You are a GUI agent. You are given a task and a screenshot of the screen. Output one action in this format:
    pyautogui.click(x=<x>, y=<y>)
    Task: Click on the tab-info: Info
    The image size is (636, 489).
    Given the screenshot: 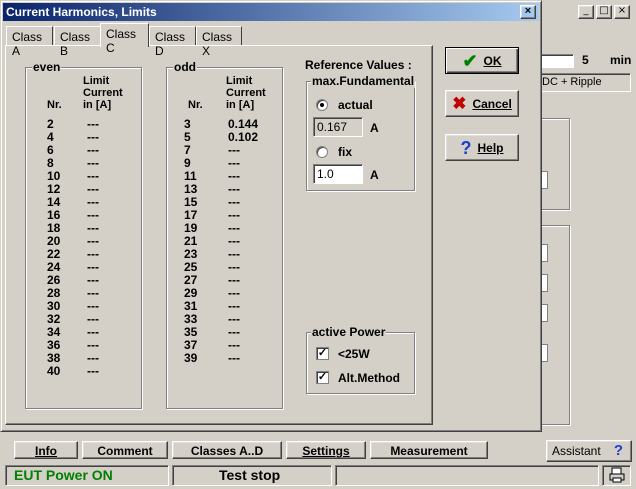 What is the action you would take?
    pyautogui.click(x=46, y=450)
    